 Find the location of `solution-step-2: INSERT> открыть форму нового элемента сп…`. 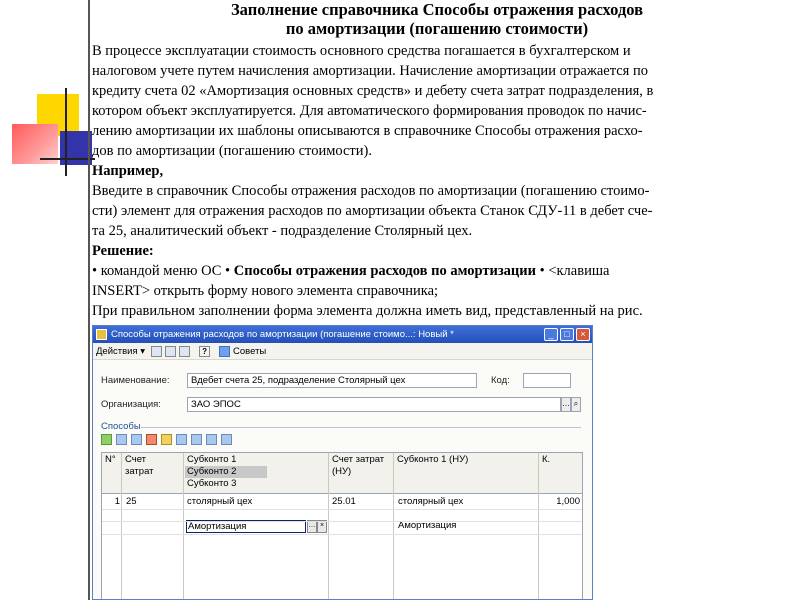

solution-step-2: INSERT> открыть форму нового элемента сп… is located at coordinates (265, 291).